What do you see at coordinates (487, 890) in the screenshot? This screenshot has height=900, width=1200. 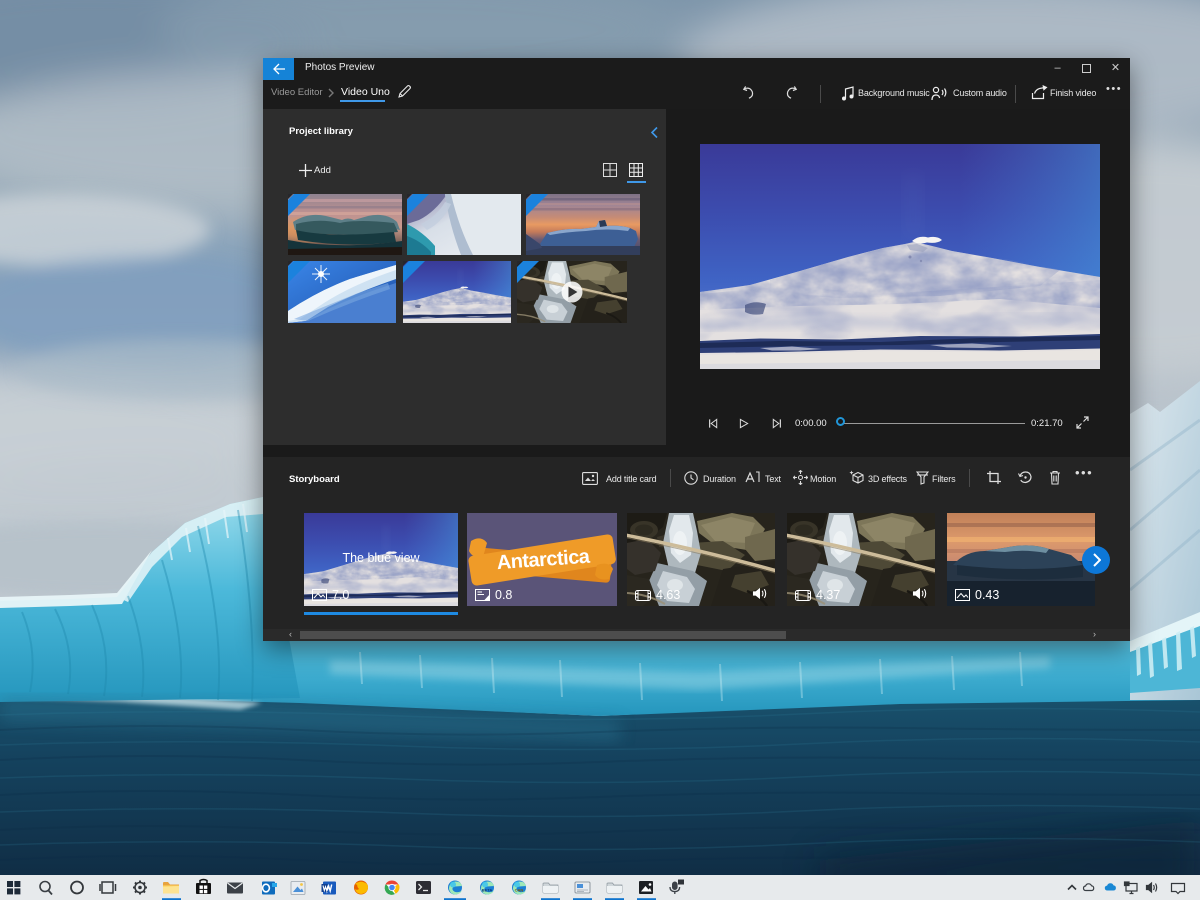 I see `svg-text: BETA` at bounding box center [487, 890].